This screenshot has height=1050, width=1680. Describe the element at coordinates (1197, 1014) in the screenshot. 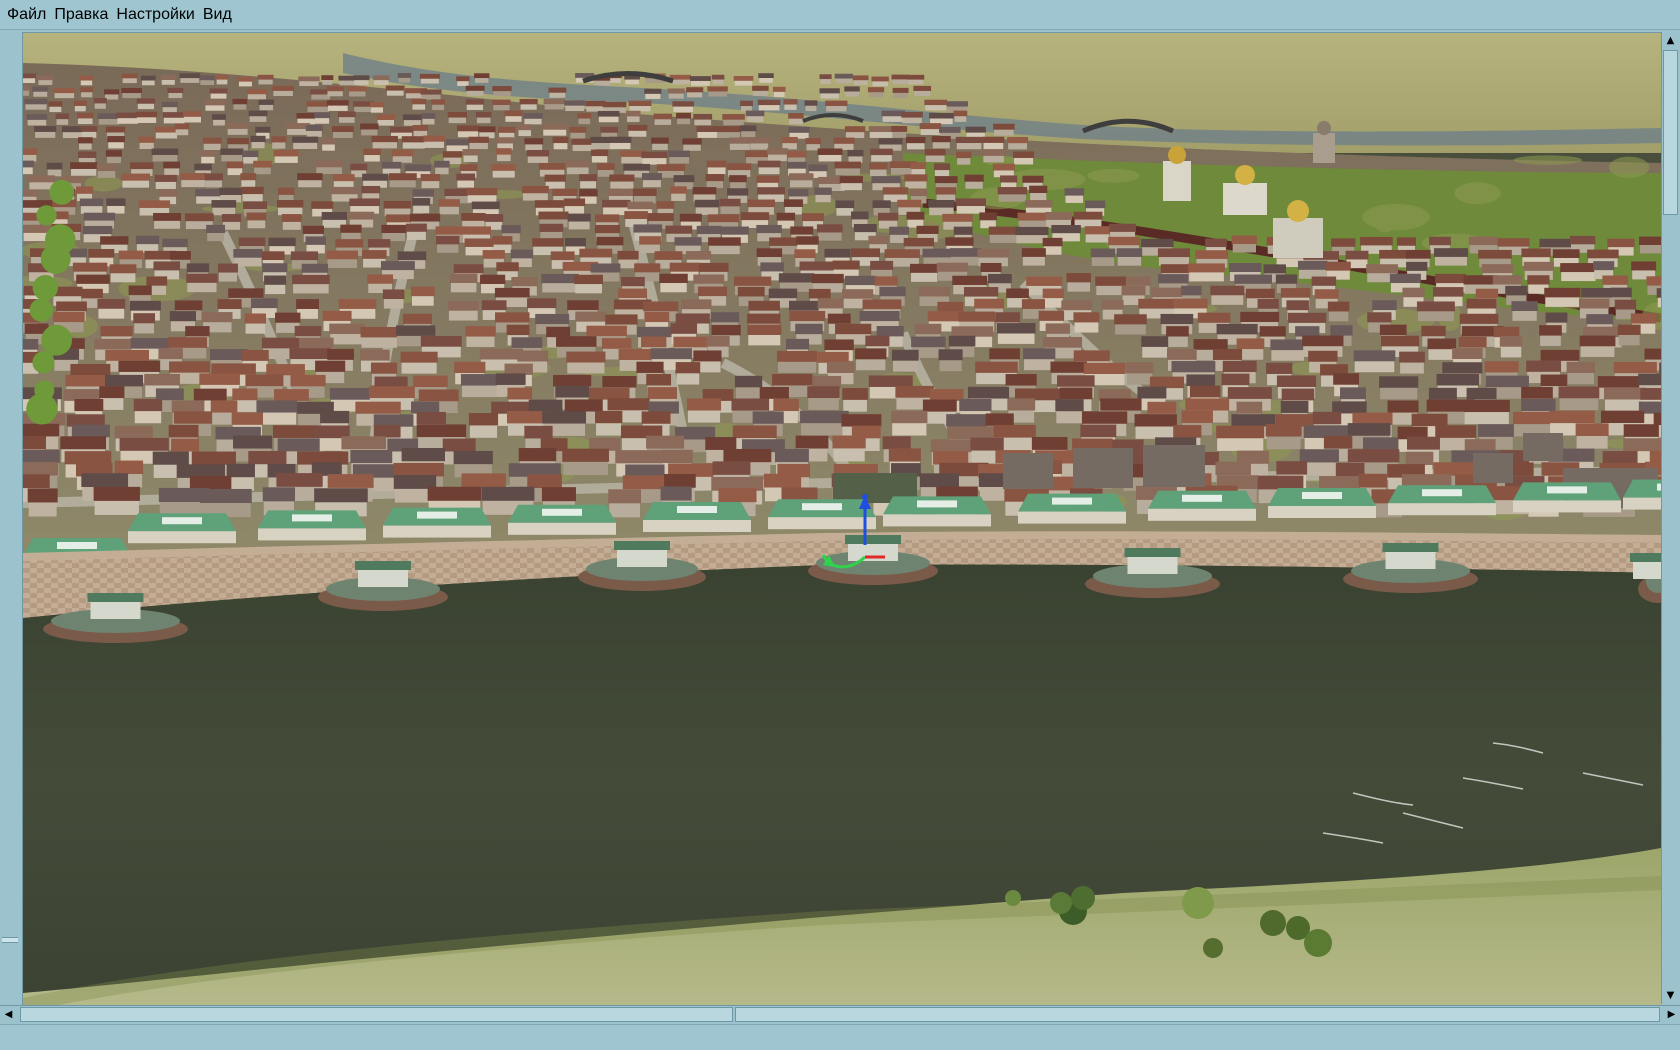

I see `horizontal-scroll-track` at that location.